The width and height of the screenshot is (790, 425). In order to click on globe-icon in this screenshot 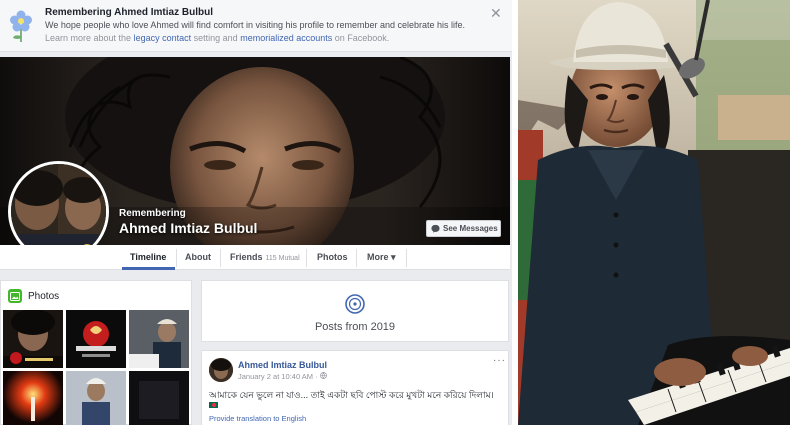, I will do `click(323, 375)`.